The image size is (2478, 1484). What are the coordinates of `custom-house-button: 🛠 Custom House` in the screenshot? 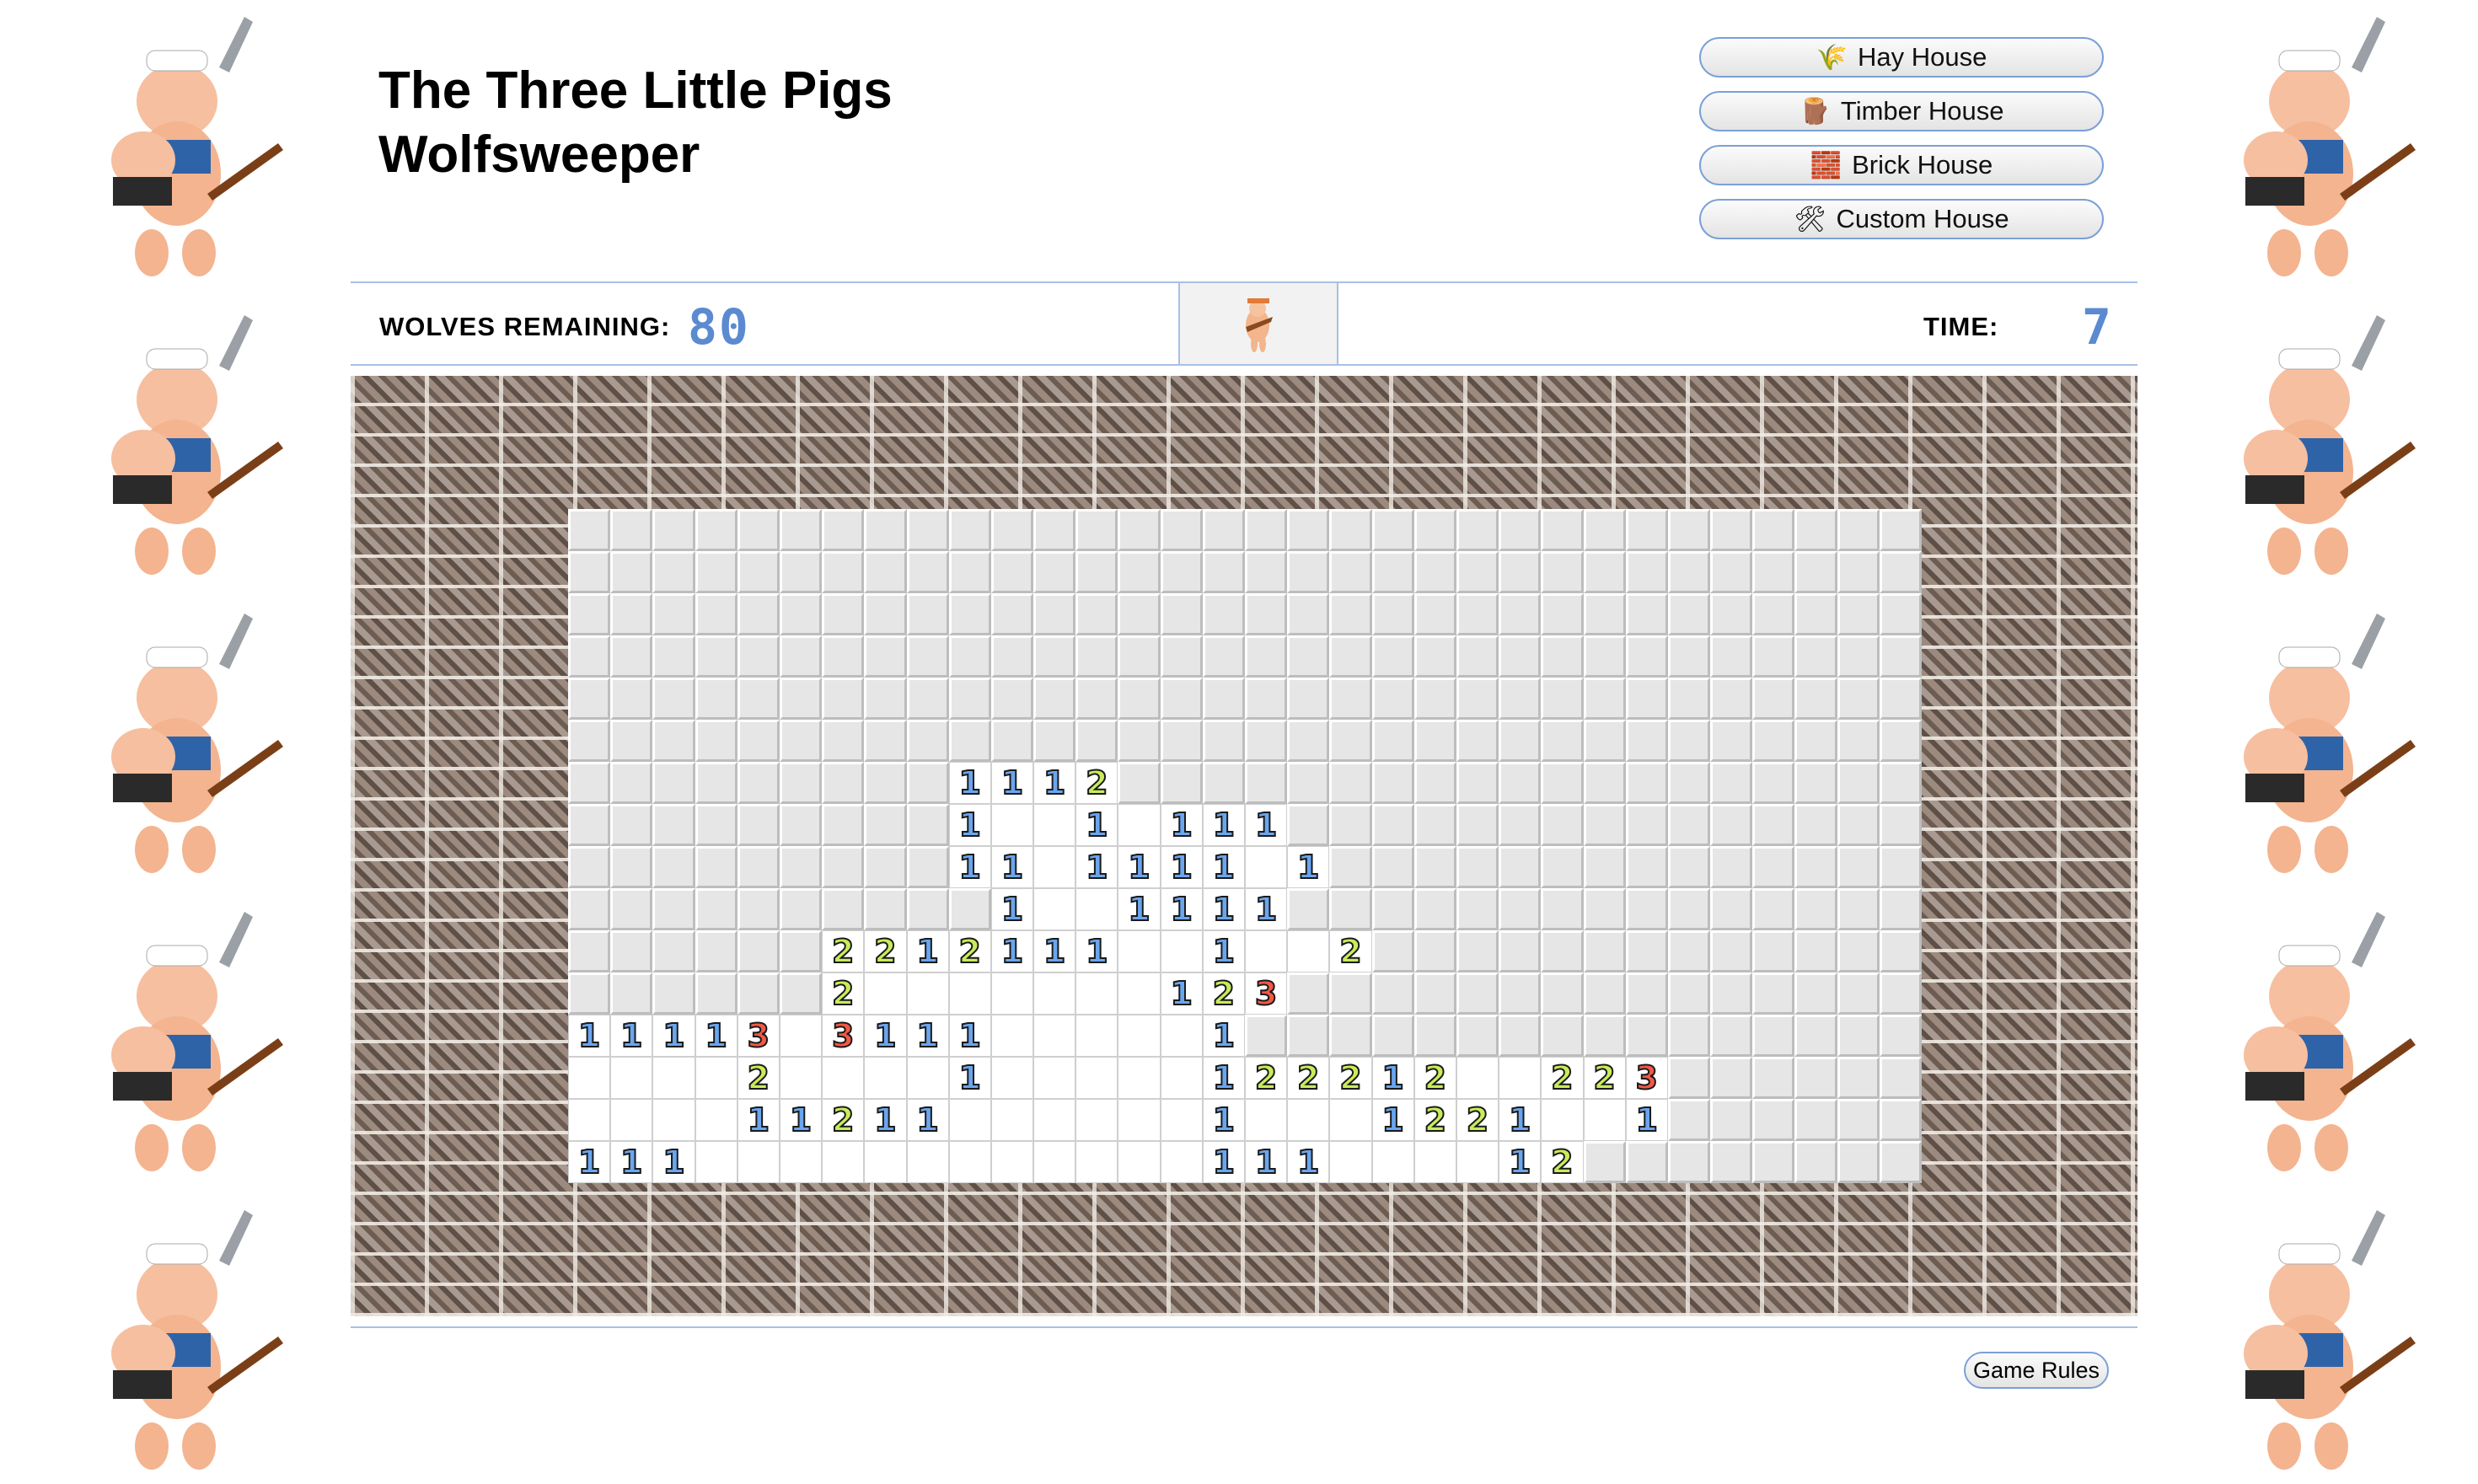 It's located at (1901, 219).